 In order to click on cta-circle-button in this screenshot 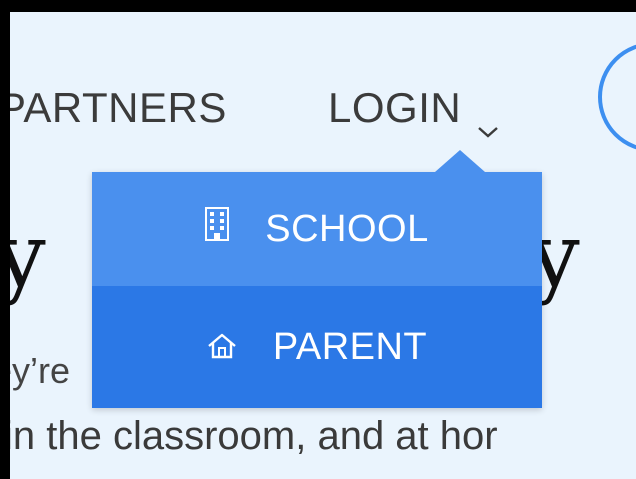, I will do `click(617, 97)`.